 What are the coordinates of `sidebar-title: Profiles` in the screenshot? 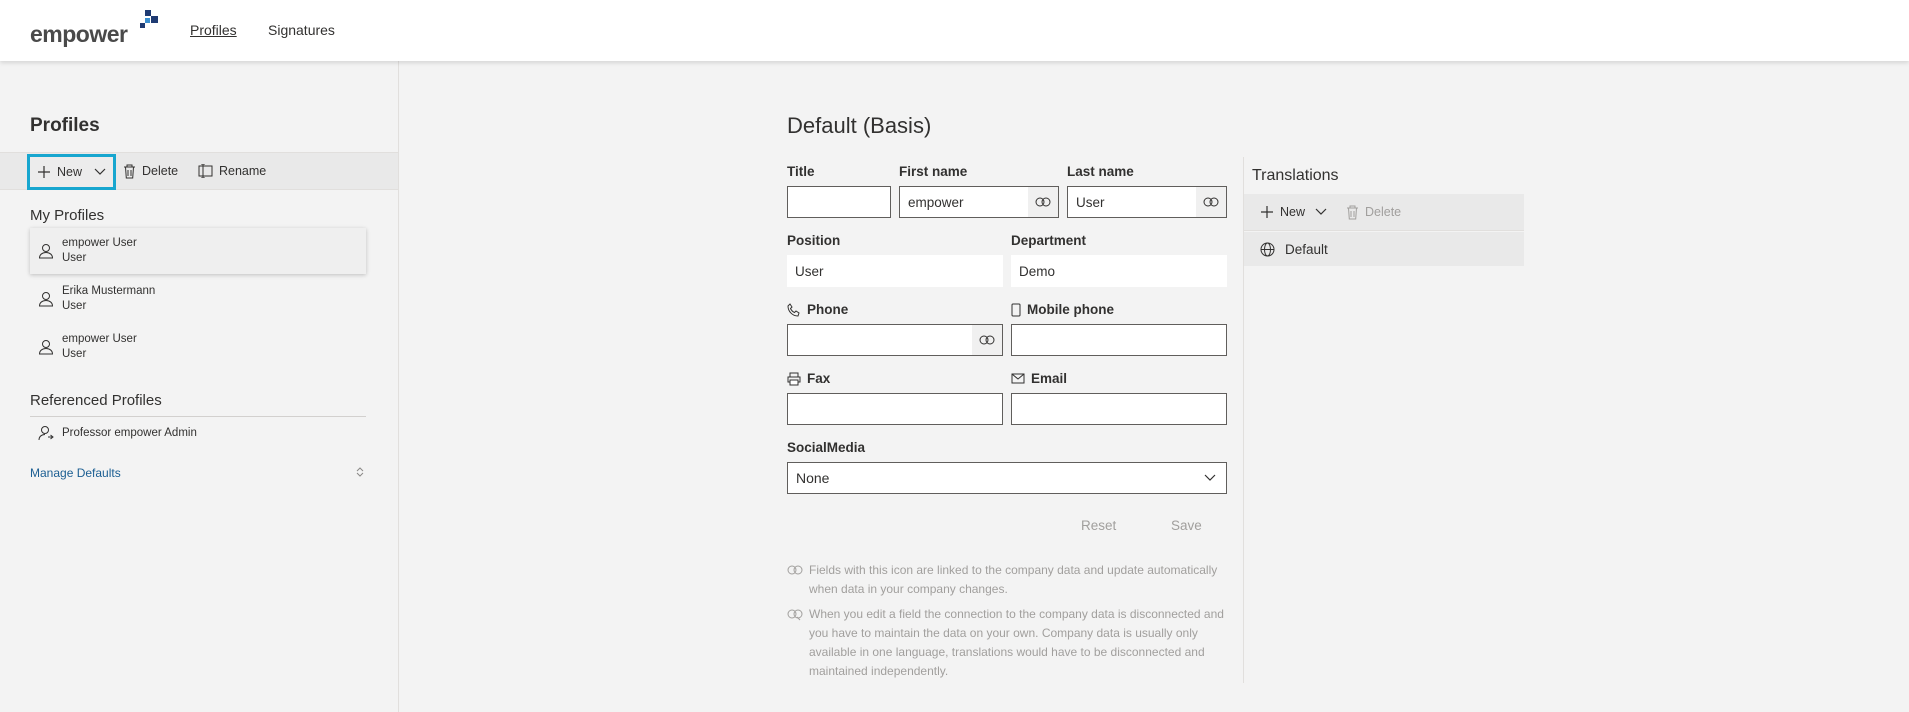 It's located at (65, 125).